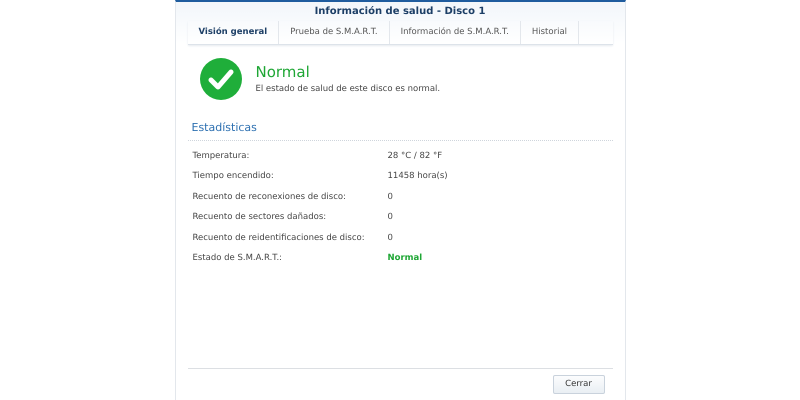 The width and height of the screenshot is (800, 400). What do you see at coordinates (283, 71) in the screenshot?
I see `health-status: Normal` at bounding box center [283, 71].